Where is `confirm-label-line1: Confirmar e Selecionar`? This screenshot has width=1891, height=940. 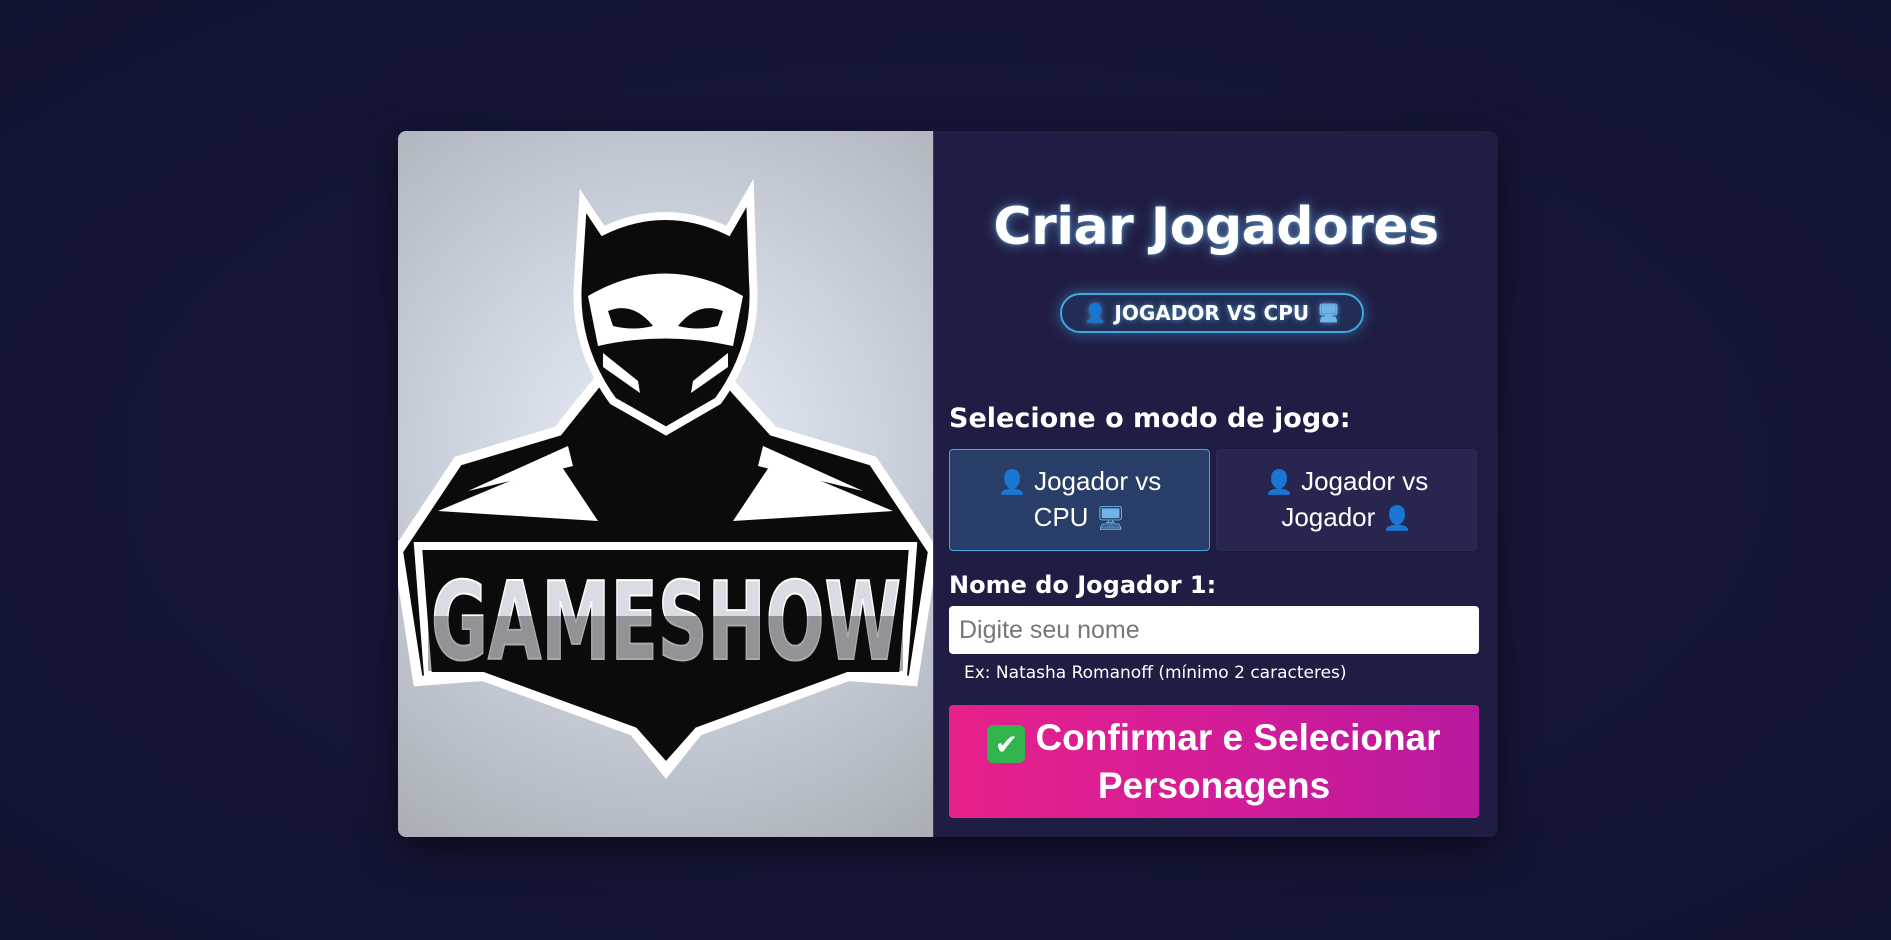 confirm-label-line1: Confirmar e Selecionar is located at coordinates (1238, 737).